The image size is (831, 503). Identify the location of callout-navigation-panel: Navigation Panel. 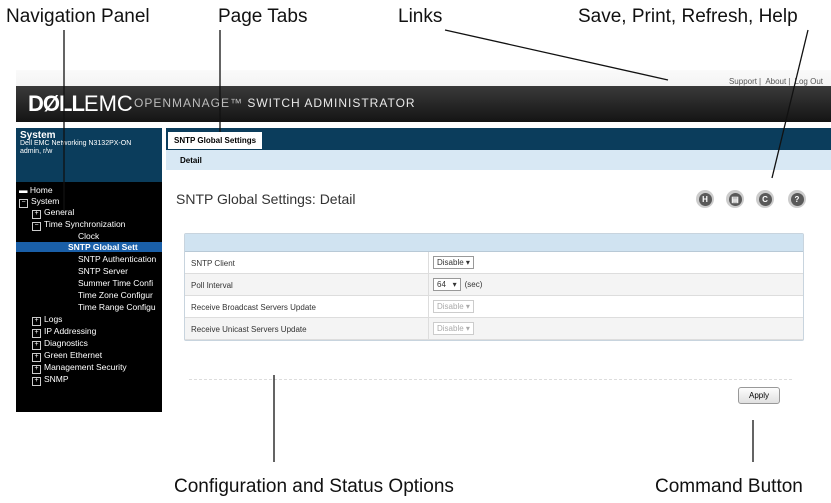
(78, 16).